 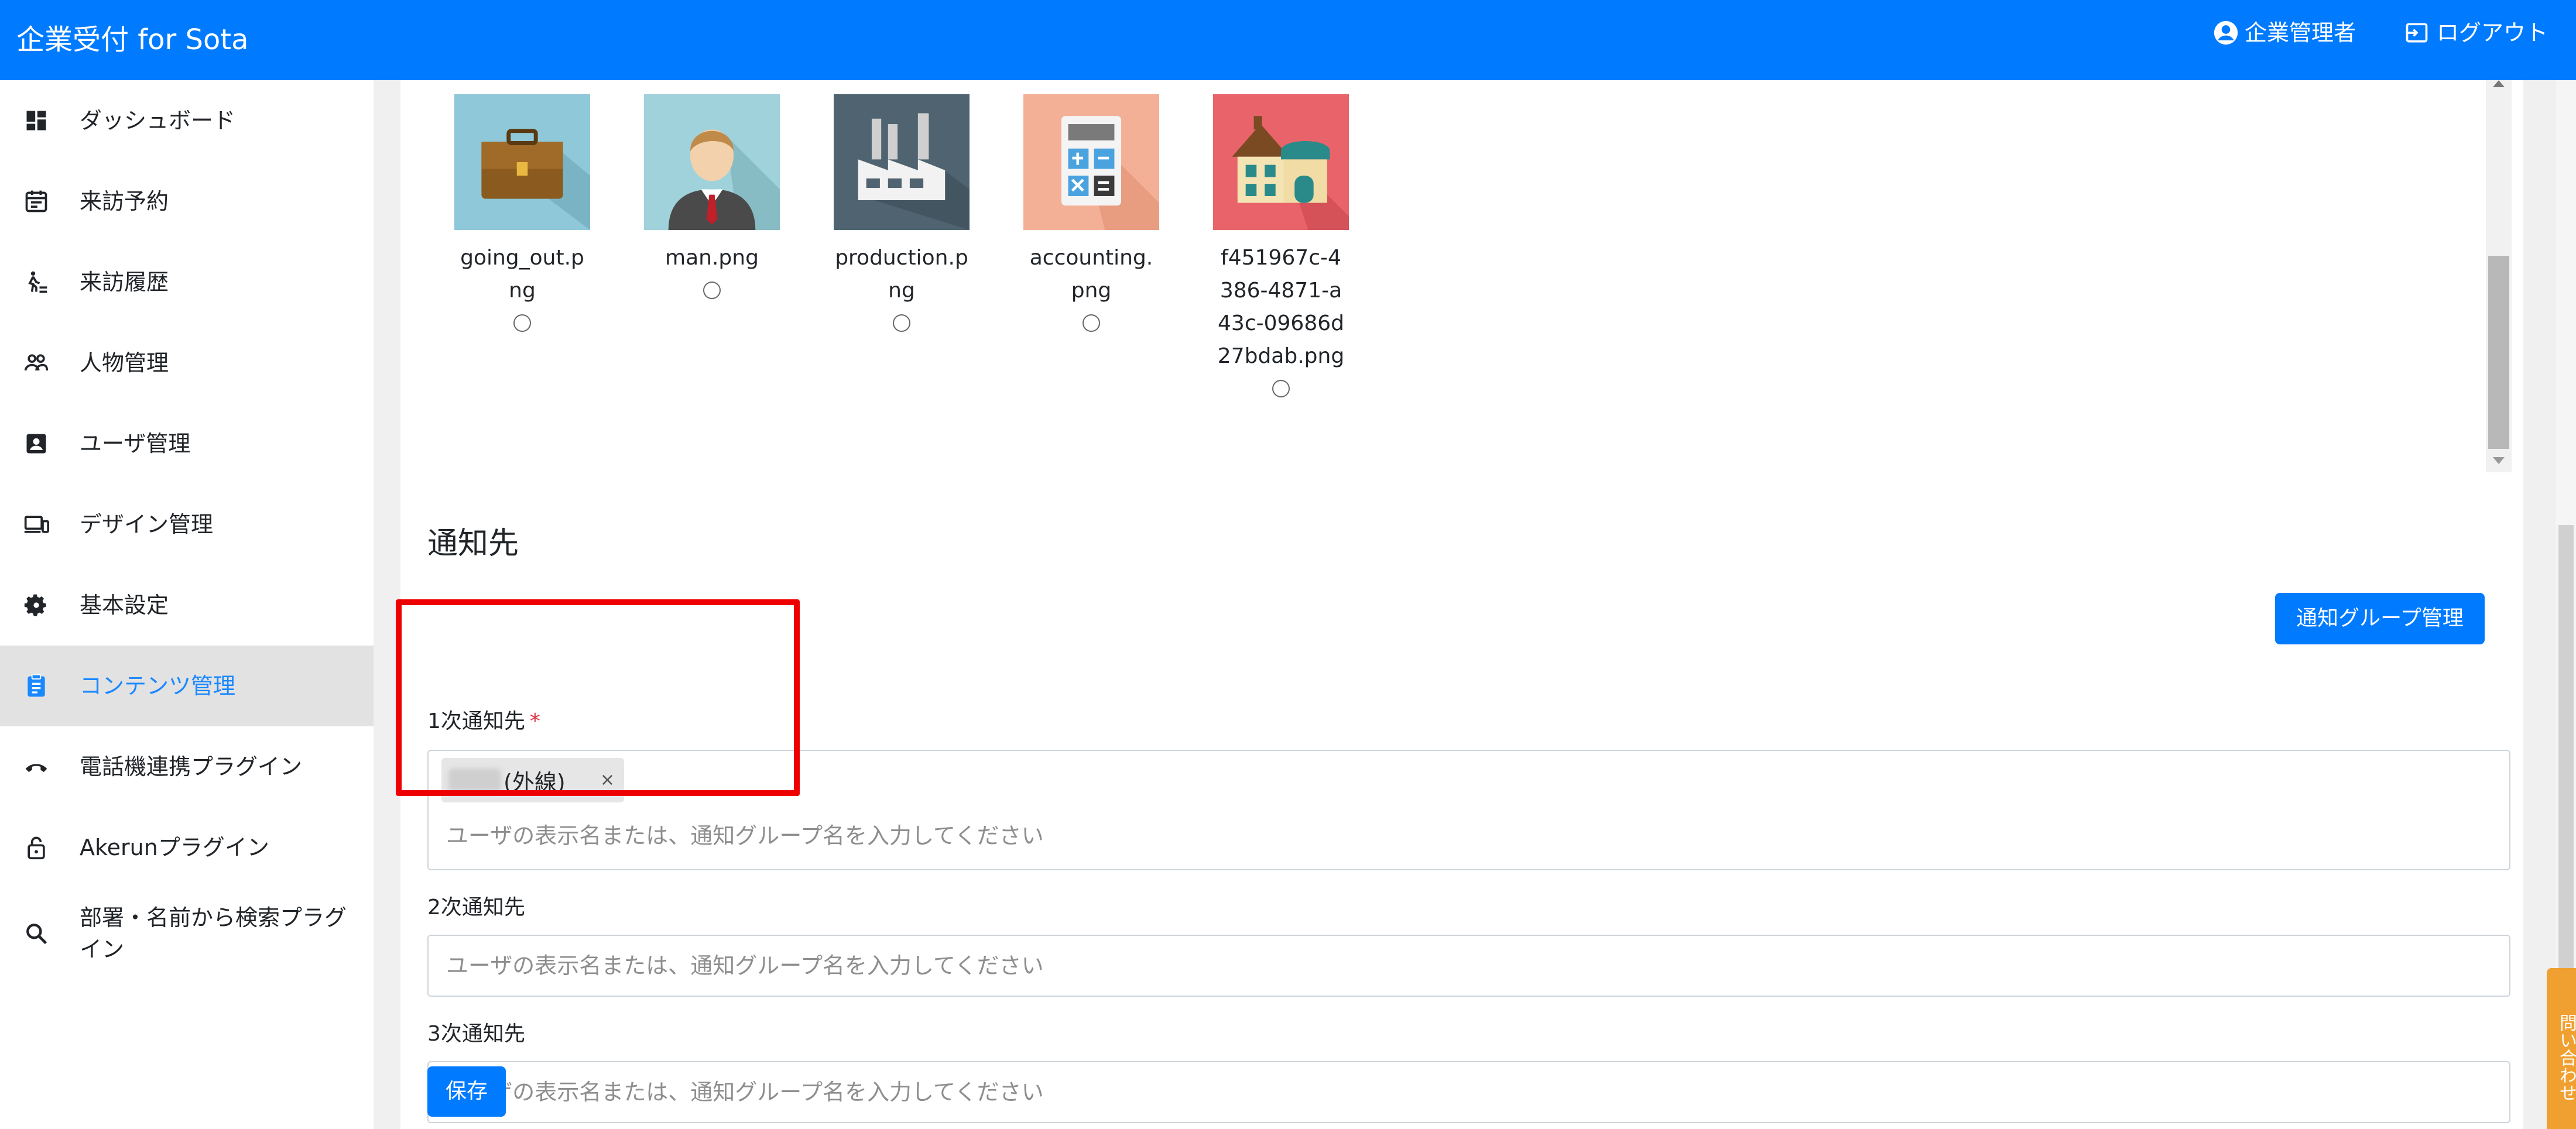 What do you see at coordinates (387, 604) in the screenshot?
I see `layout-gutter` at bounding box center [387, 604].